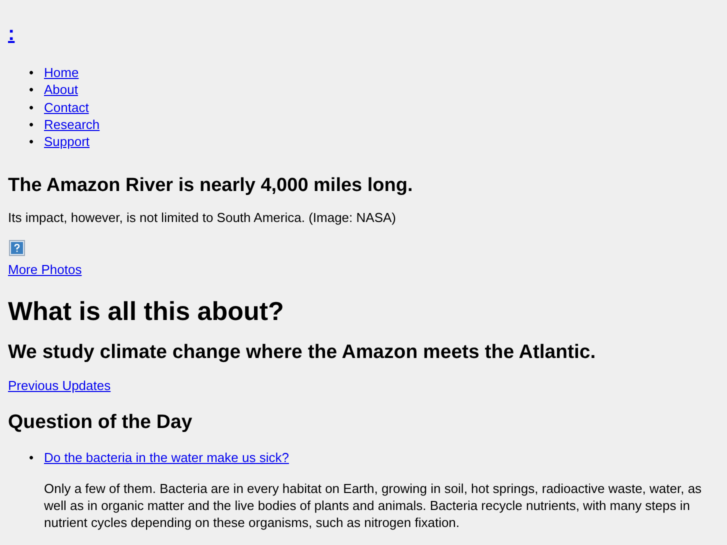 This screenshot has height=545, width=727. I want to click on question-link: Do the bacteria in the water make us sick?, so click(166, 458).